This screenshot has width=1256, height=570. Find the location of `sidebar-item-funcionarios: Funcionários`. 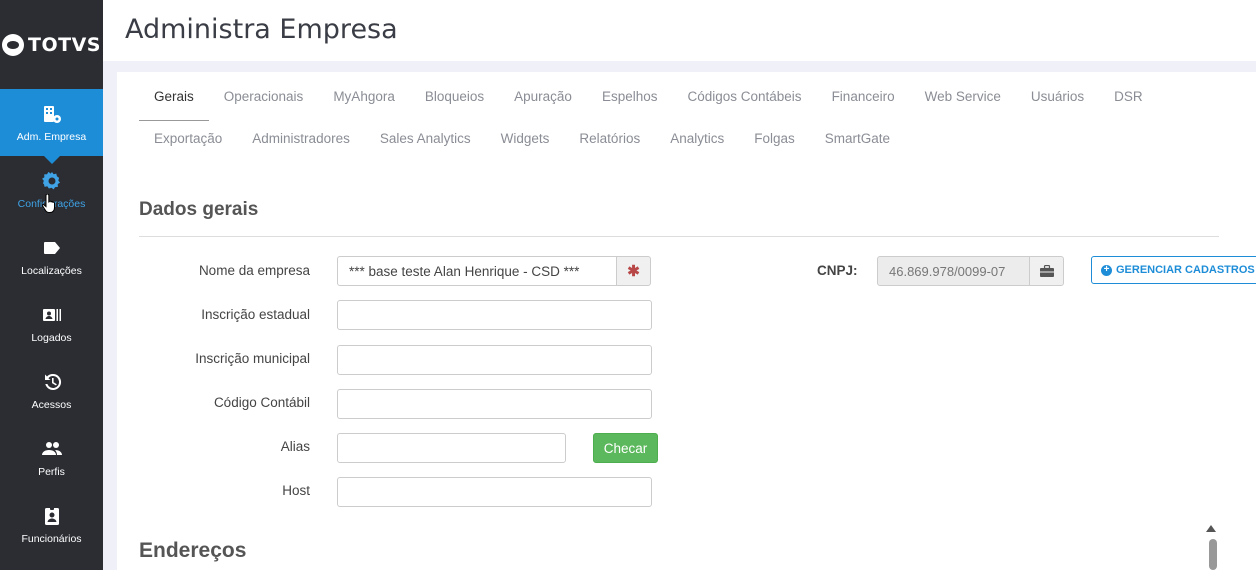

sidebar-item-funcionarios: Funcionários is located at coordinates (51, 524).